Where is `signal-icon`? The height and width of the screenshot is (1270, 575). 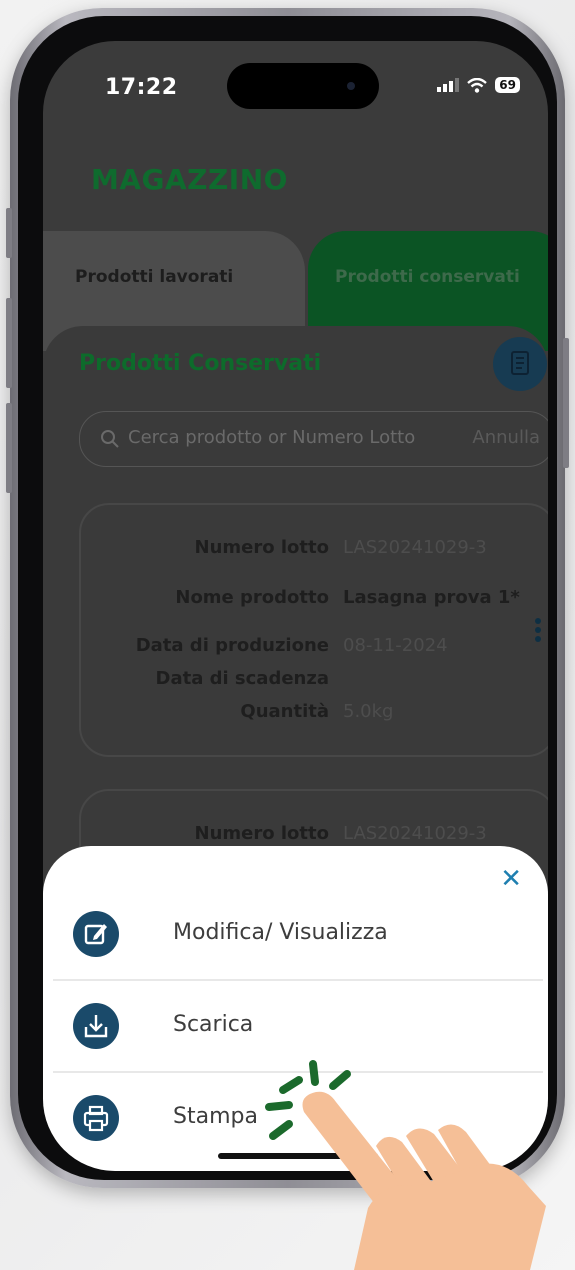 signal-icon is located at coordinates (448, 85).